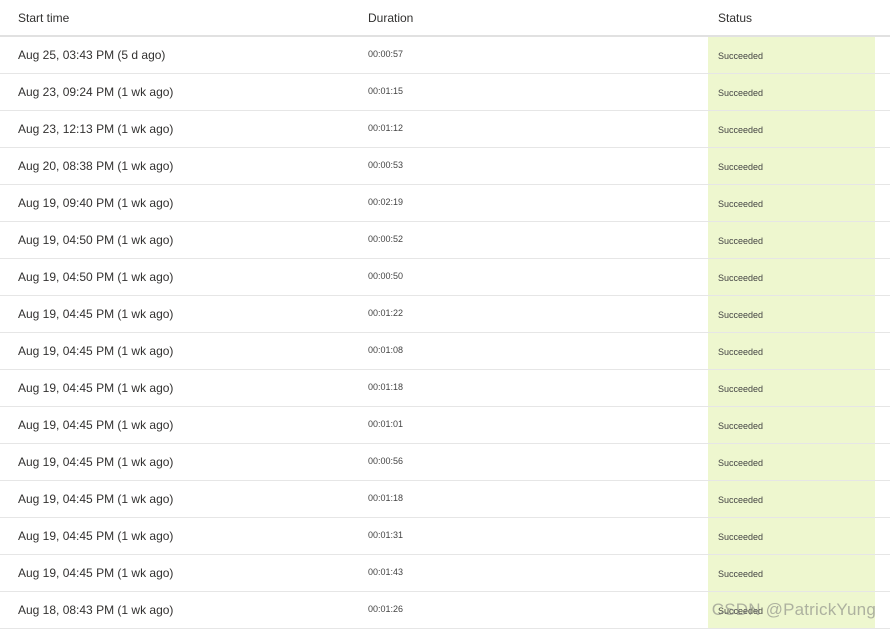 This screenshot has width=890, height=630. Describe the element at coordinates (735, 18) in the screenshot. I see `column-header-status: Status` at that location.